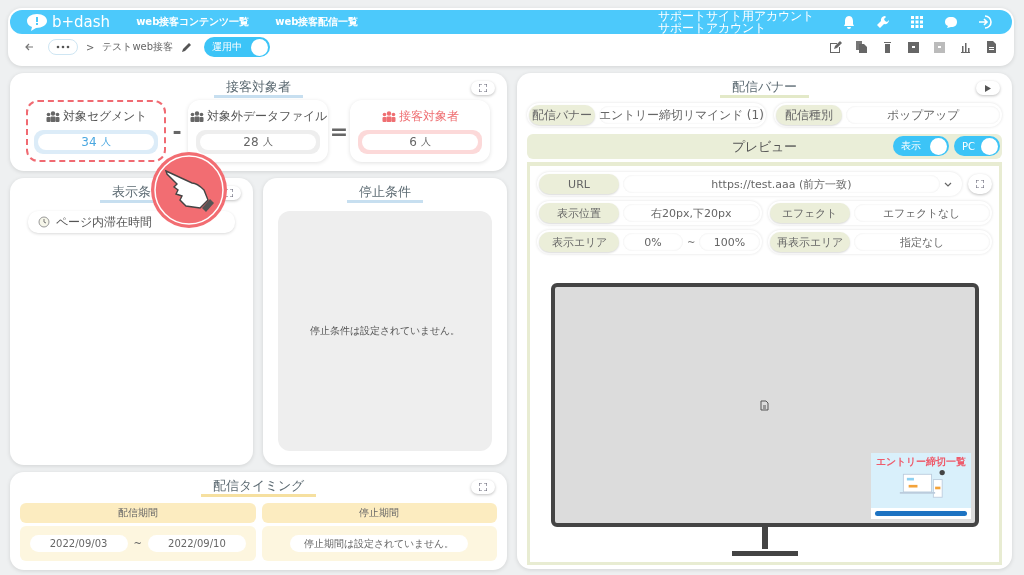  What do you see at coordinates (965, 47) in the screenshot?
I see `bar-chart-icon` at bounding box center [965, 47].